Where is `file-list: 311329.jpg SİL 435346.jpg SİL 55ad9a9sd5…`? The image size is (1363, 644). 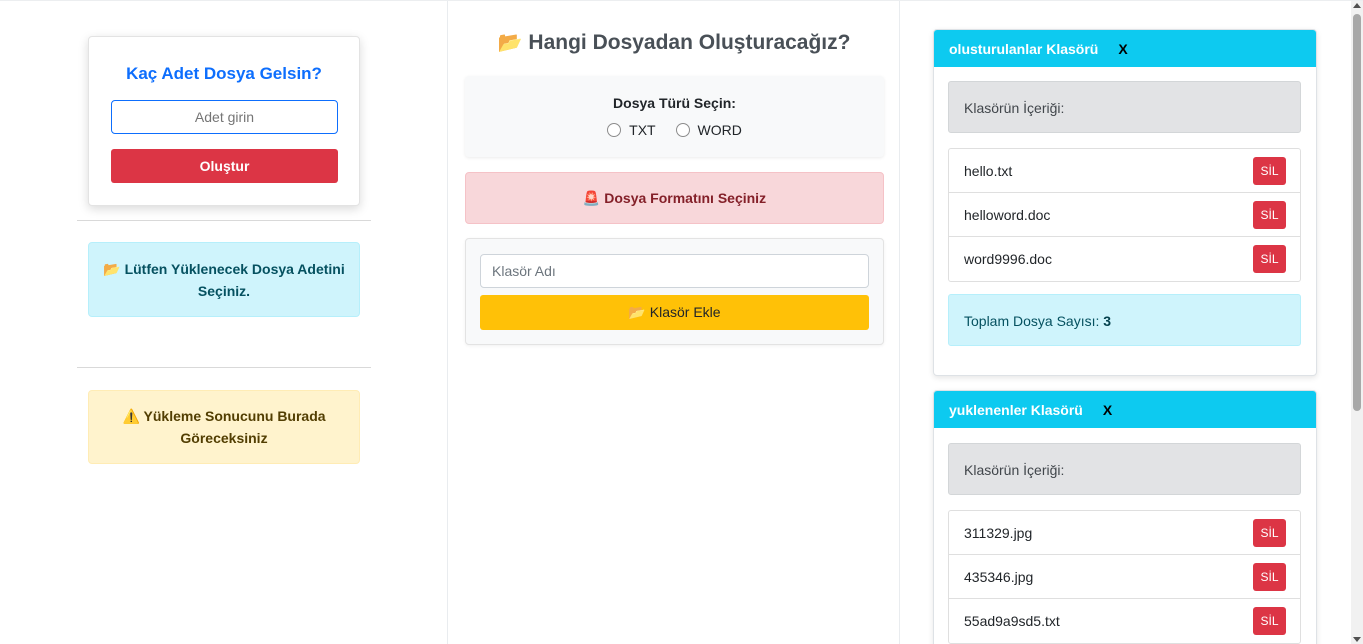
file-list: 311329.jpg SİL 435346.jpg SİL 55ad9a9sd5… is located at coordinates (1124, 577).